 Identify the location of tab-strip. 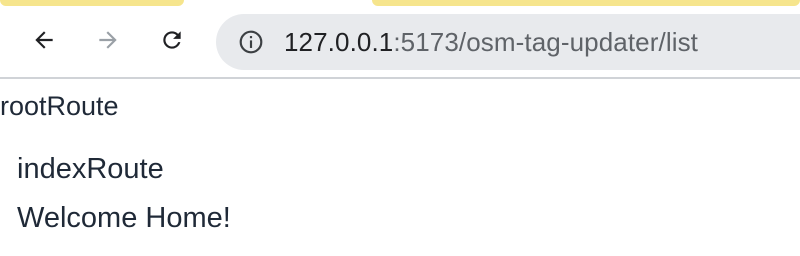
(400, 5).